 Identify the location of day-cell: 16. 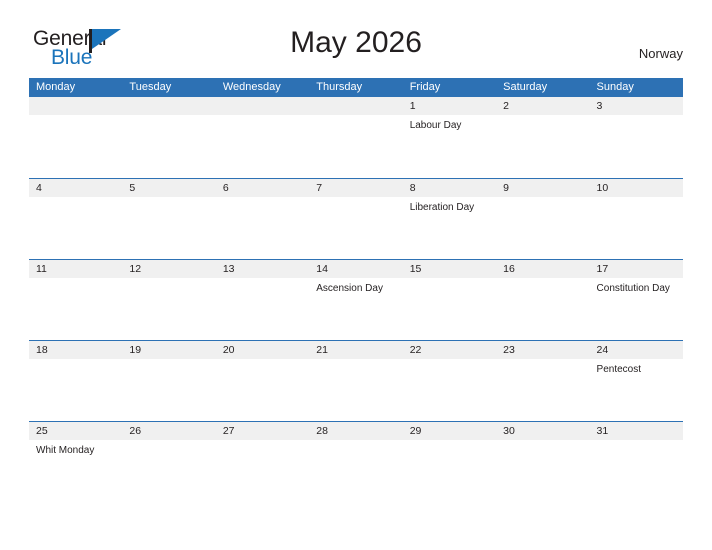
(542, 300).